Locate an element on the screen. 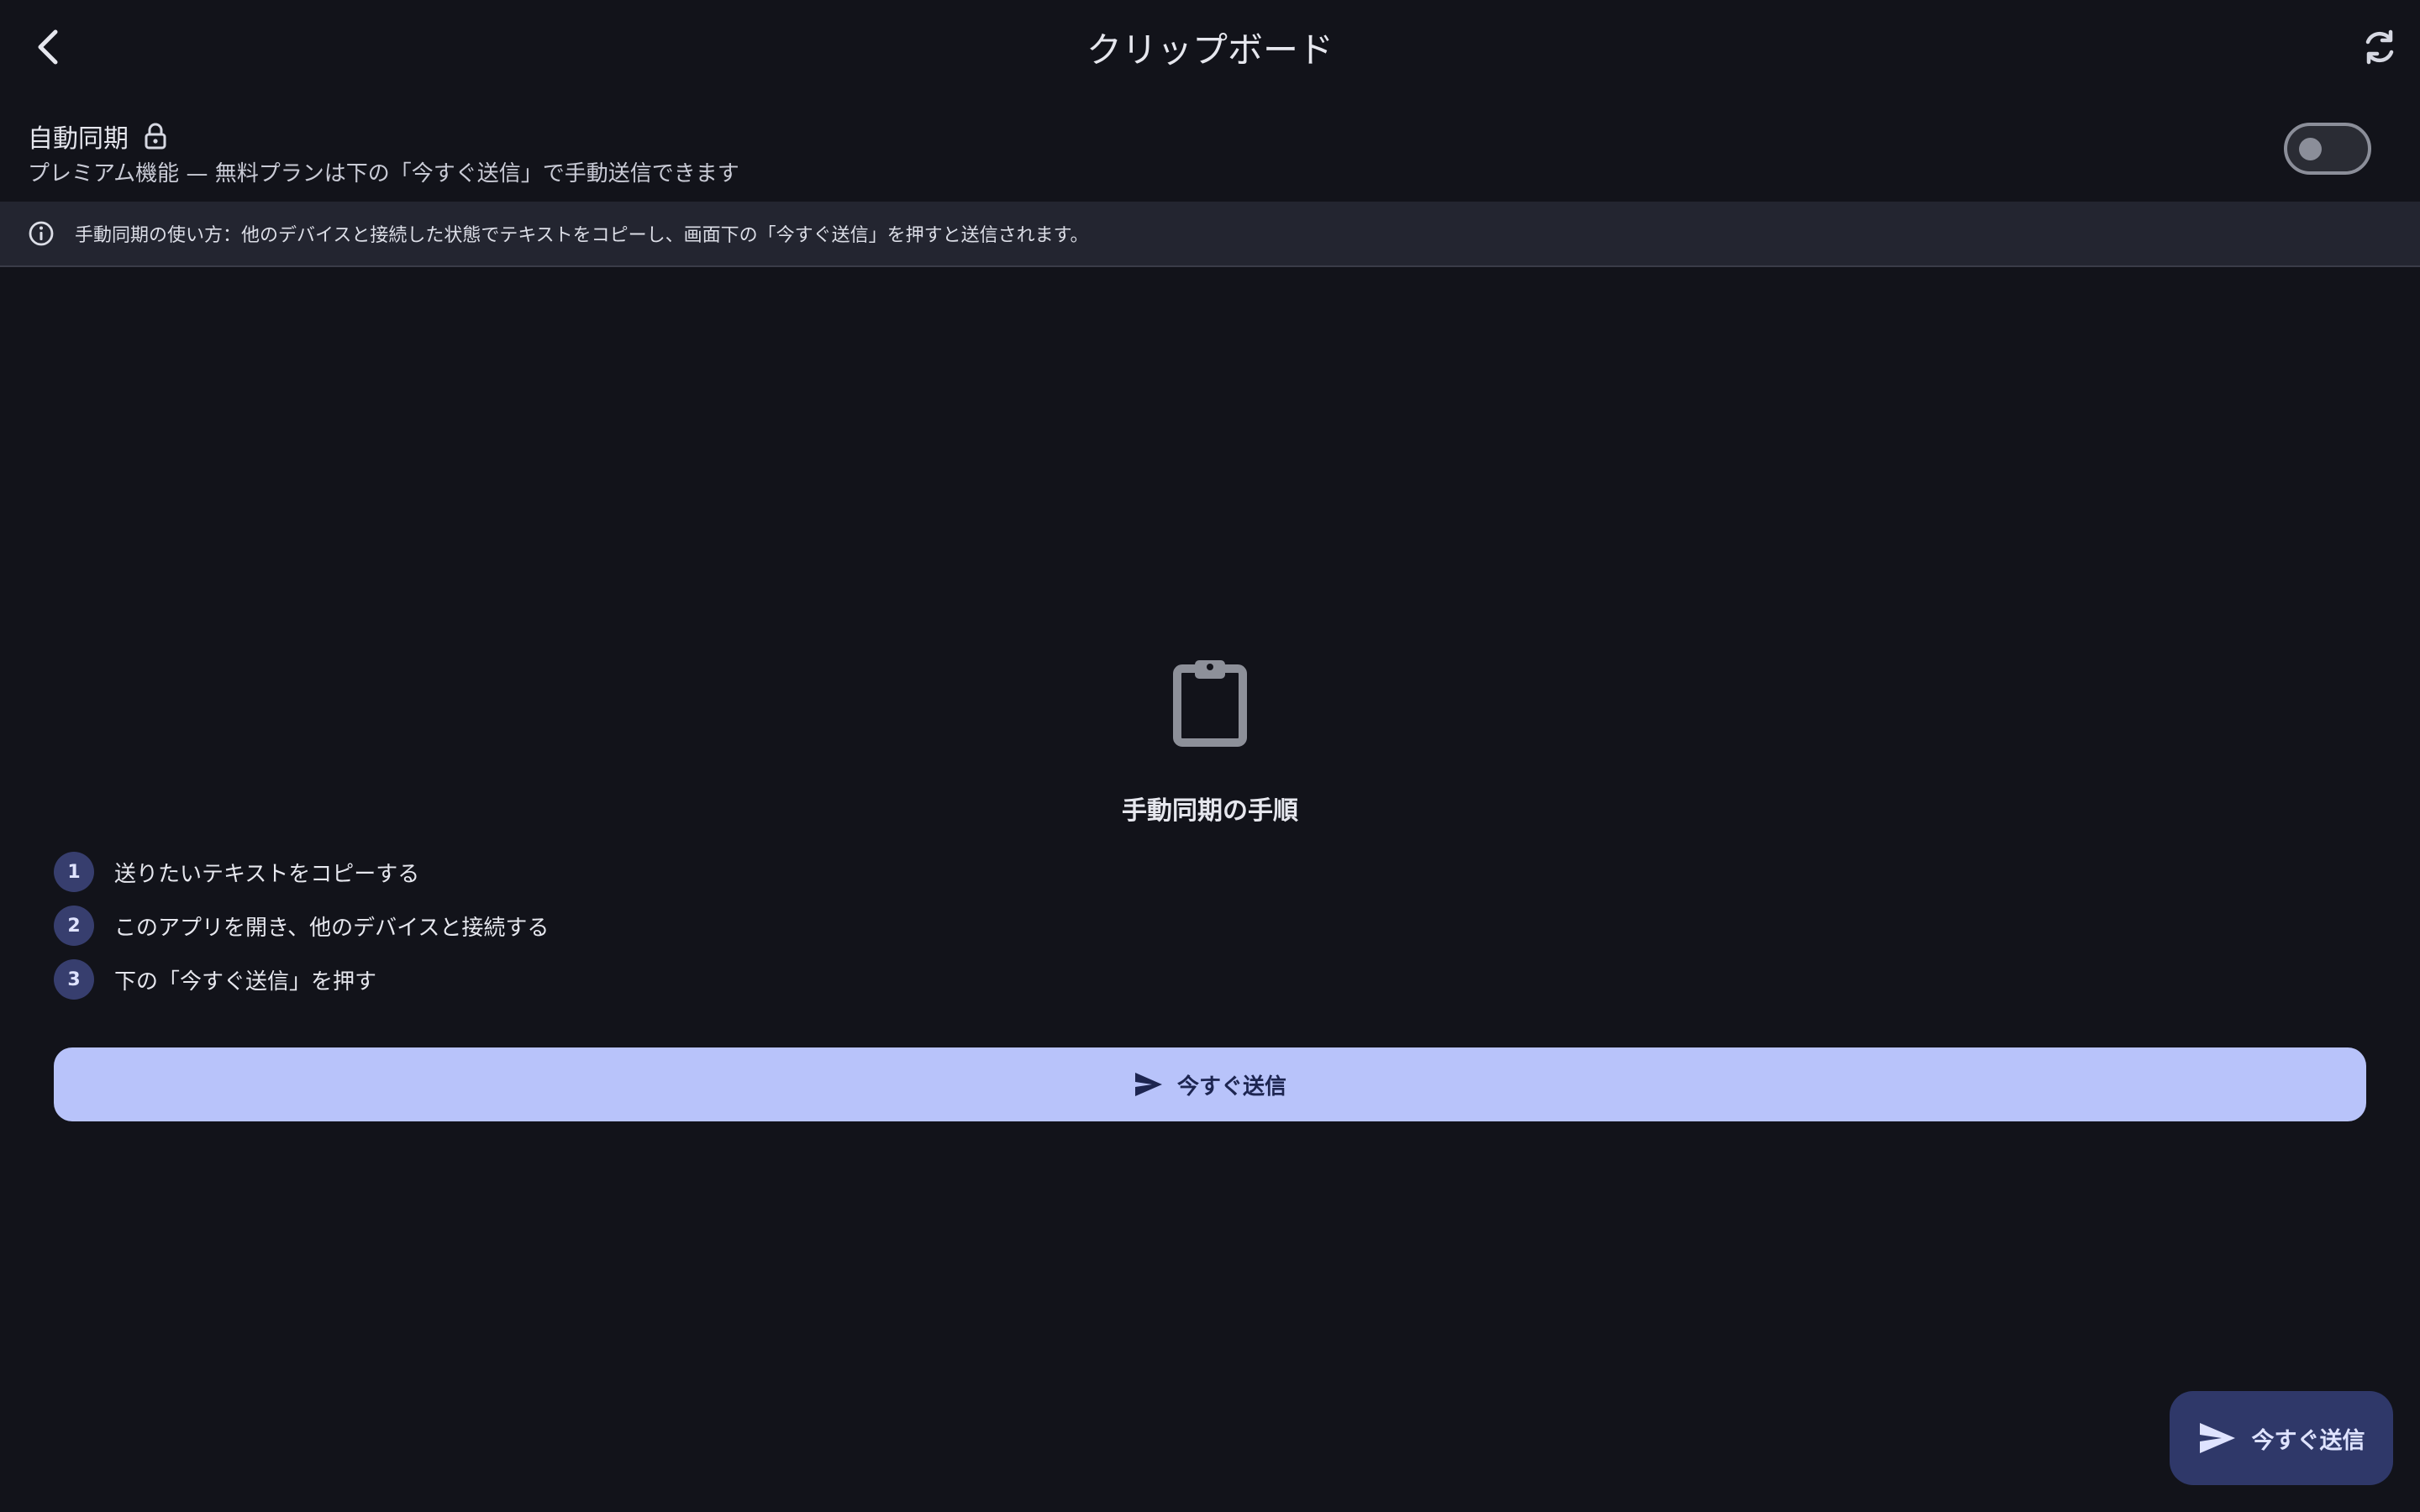  step-item: 1 送りたいテキストをコピーする is located at coordinates (301, 872).